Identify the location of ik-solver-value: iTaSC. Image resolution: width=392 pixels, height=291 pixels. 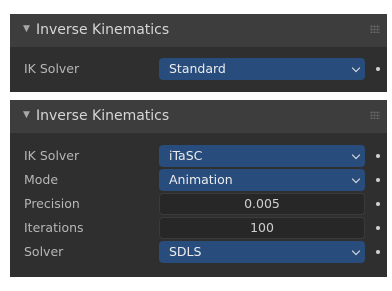
(186, 155).